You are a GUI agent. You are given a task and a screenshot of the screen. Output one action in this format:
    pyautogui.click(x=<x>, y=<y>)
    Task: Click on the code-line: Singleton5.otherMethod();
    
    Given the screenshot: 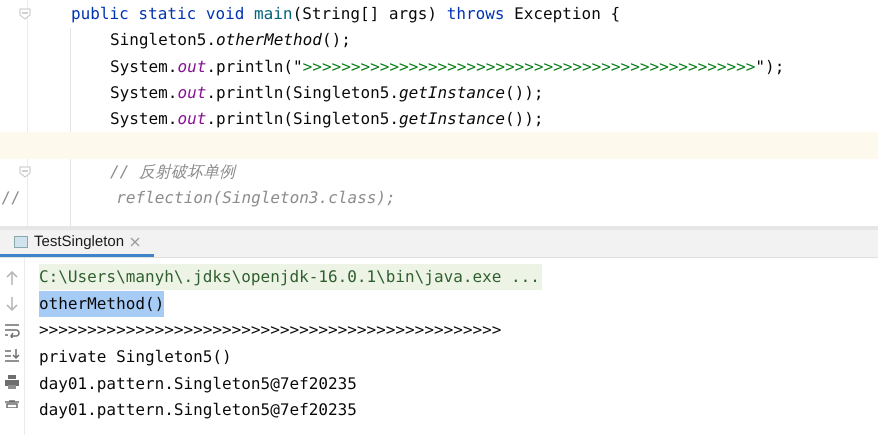 What is the action you would take?
    pyautogui.click(x=230, y=40)
    